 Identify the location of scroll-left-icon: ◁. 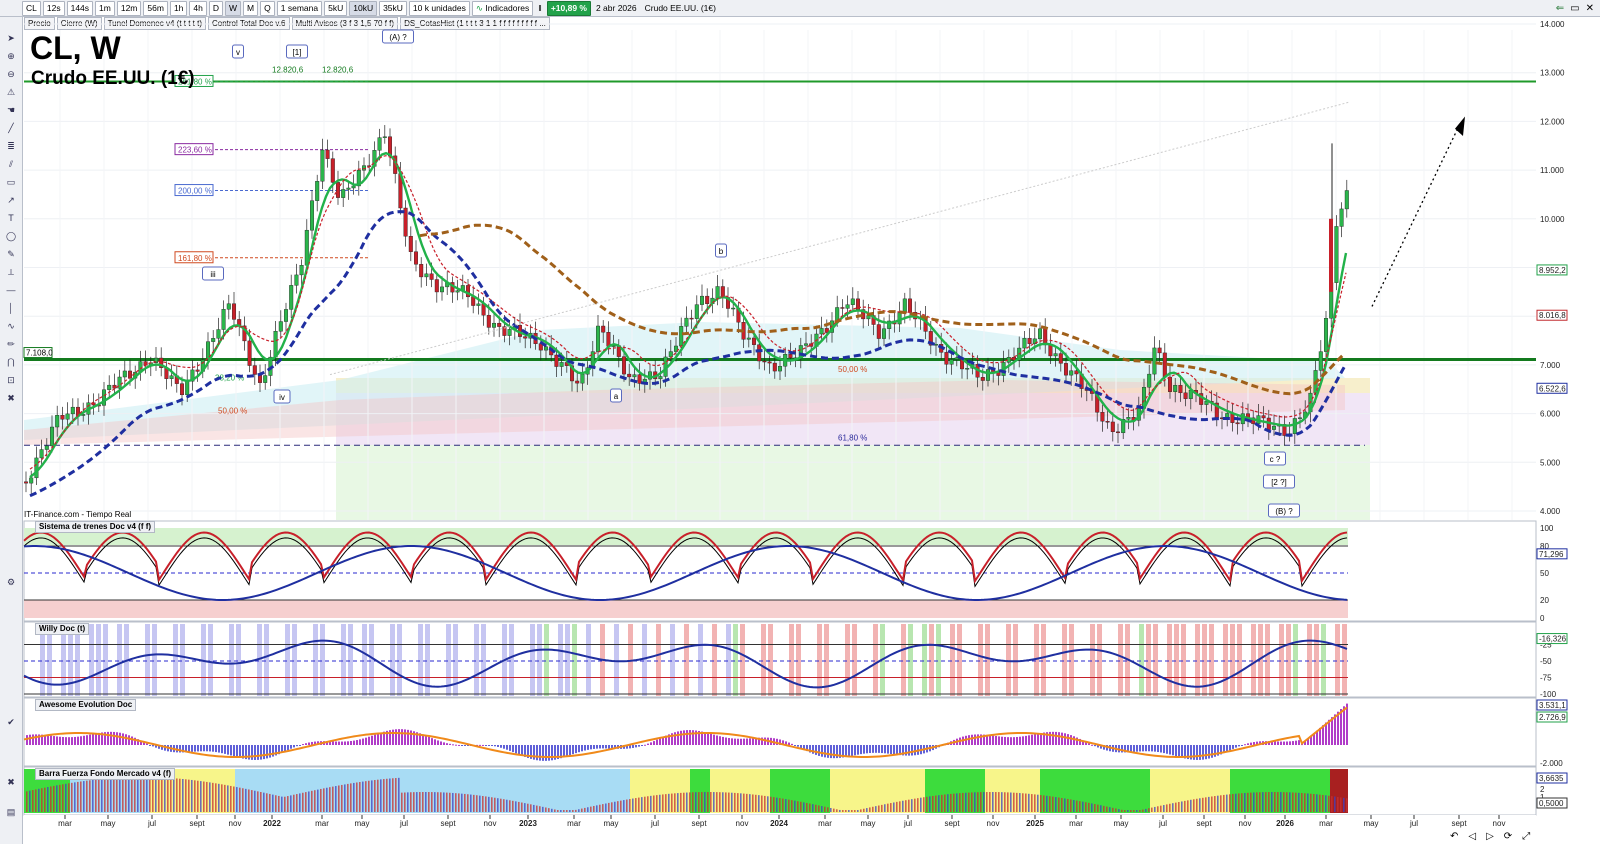
(1472, 836).